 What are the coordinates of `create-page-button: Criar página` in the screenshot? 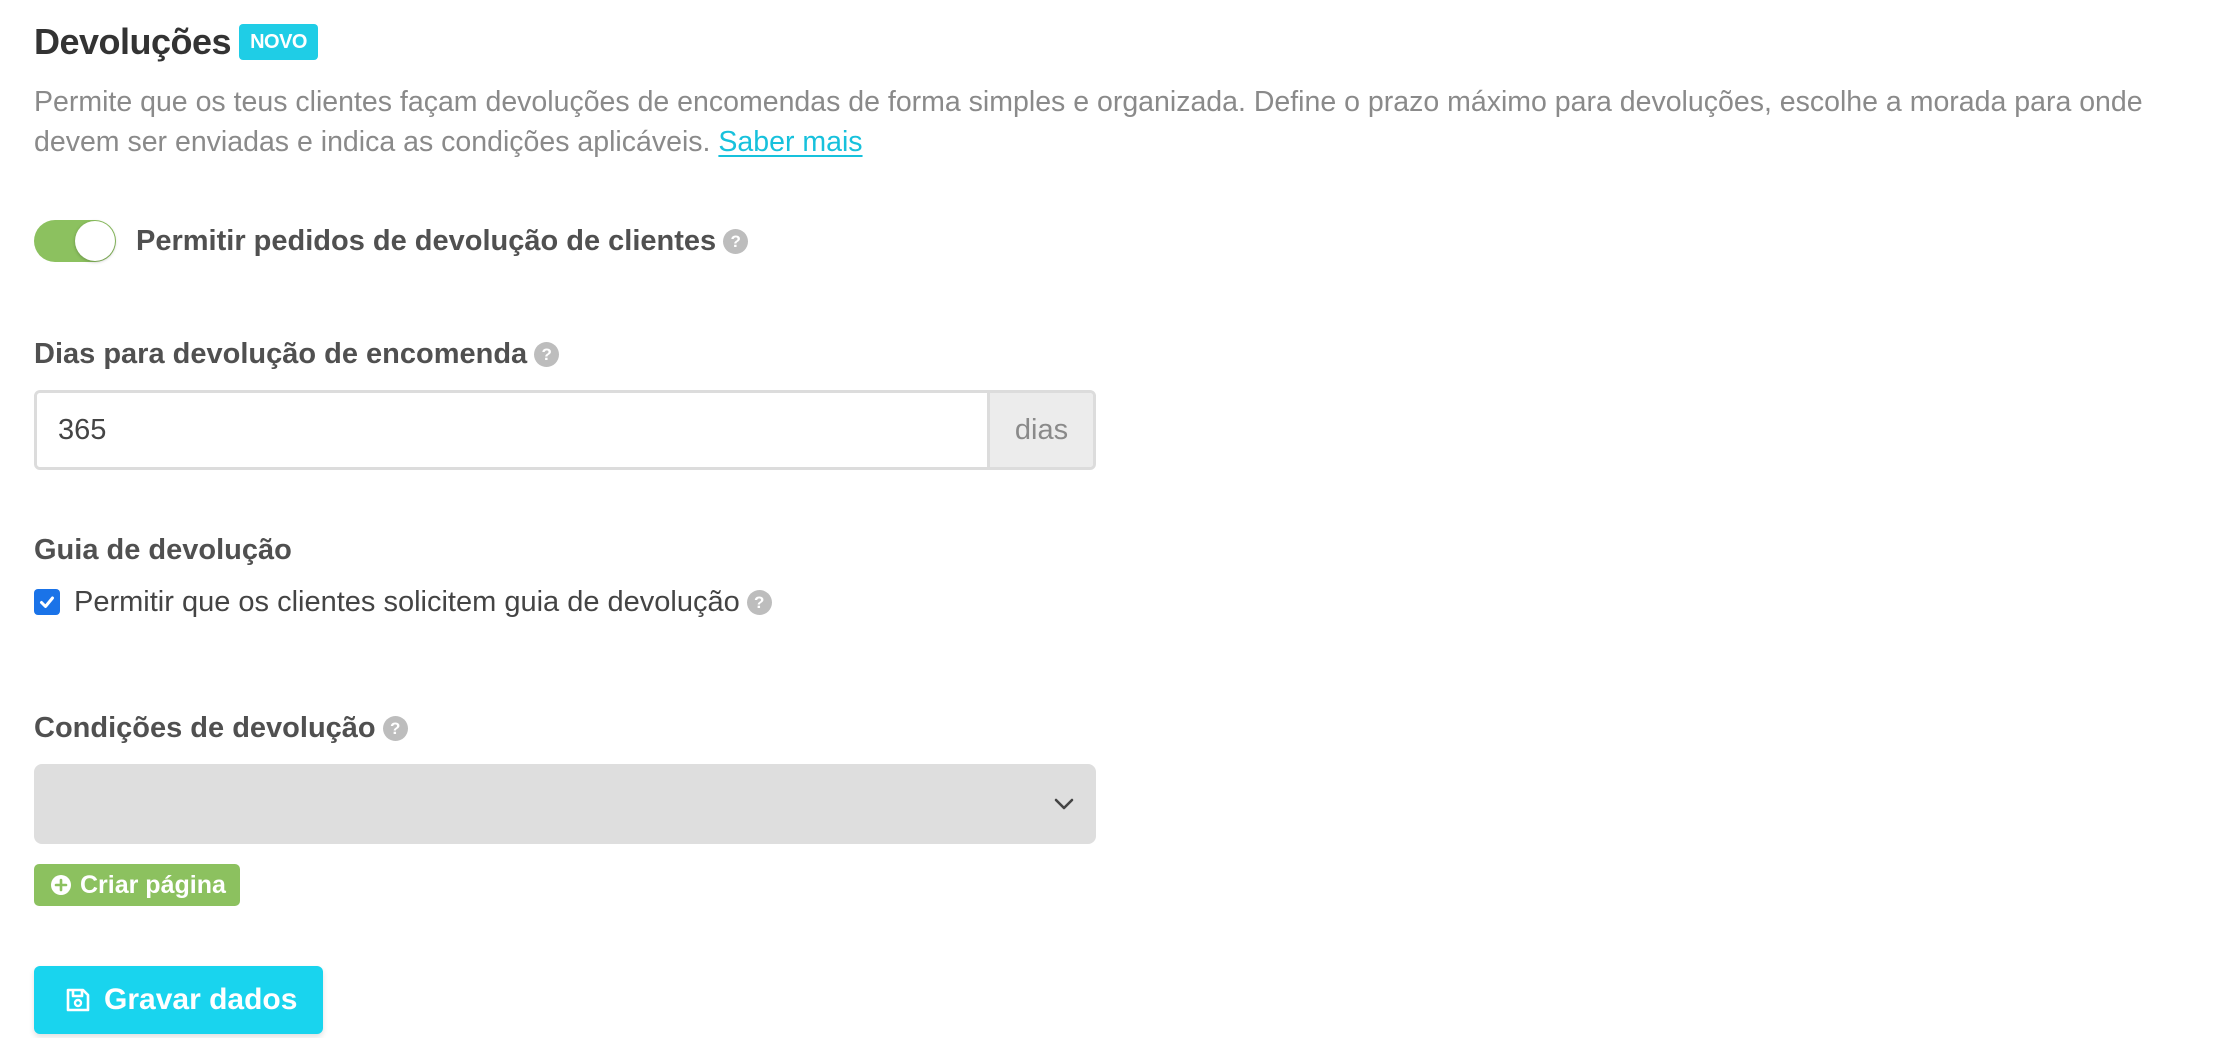 It's located at (137, 885).